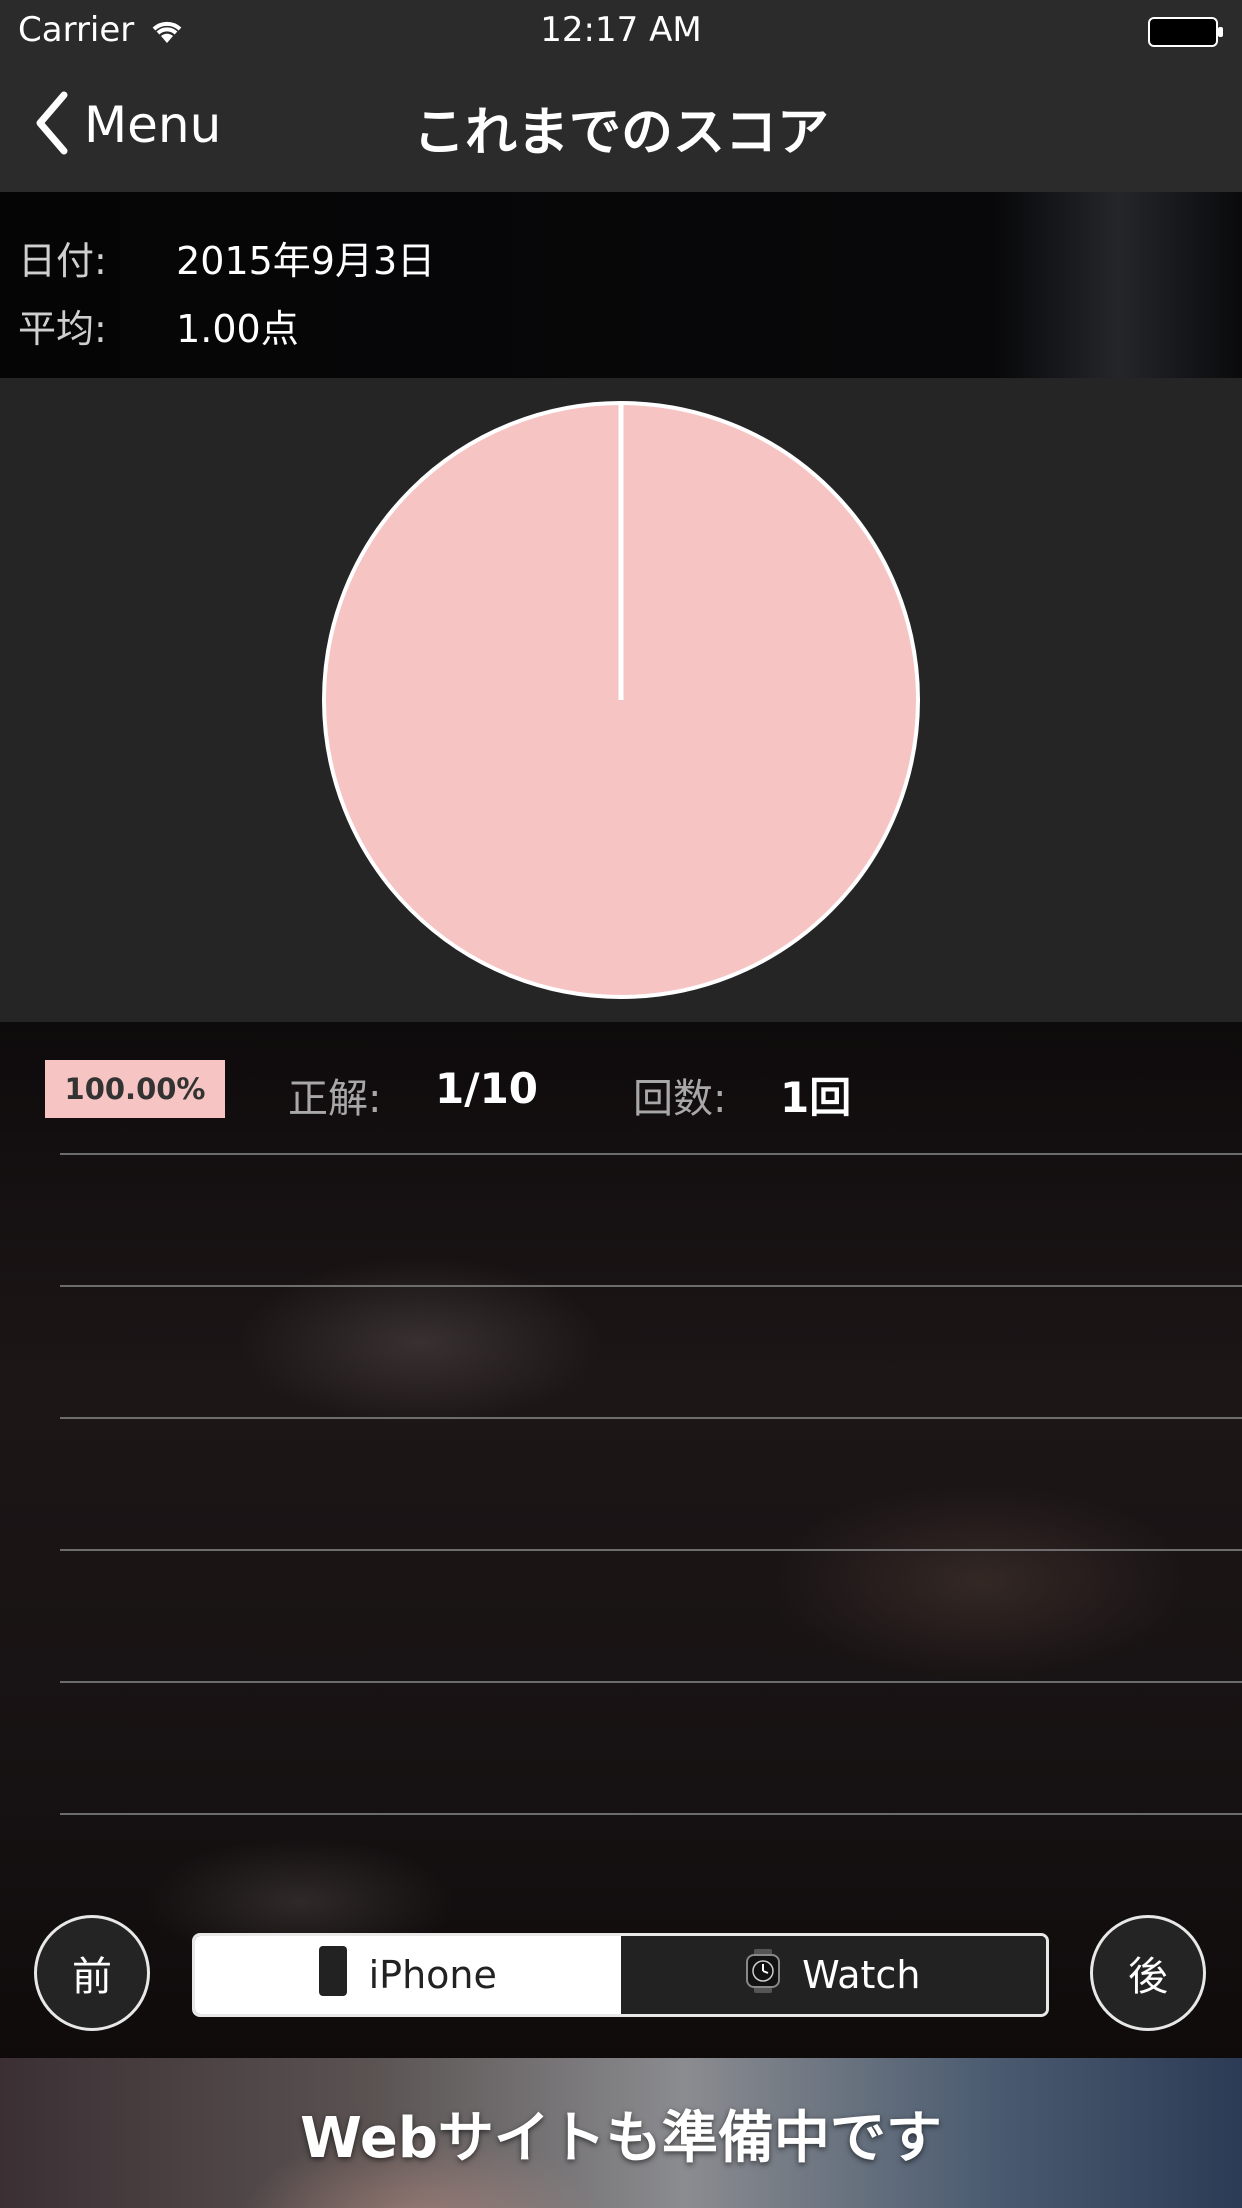 The image size is (1242, 2208). I want to click on banner-text: Webサイトも準備中です, so click(621, 2138).